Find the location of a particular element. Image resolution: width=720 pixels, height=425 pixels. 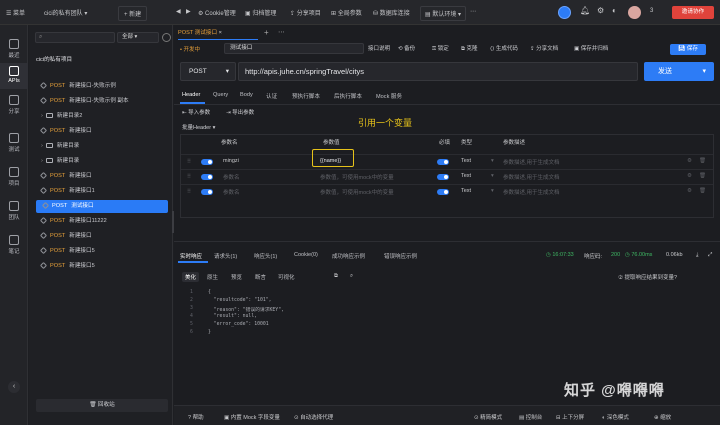

split-button: ⊟ 上下分屏 is located at coordinates (570, 417).